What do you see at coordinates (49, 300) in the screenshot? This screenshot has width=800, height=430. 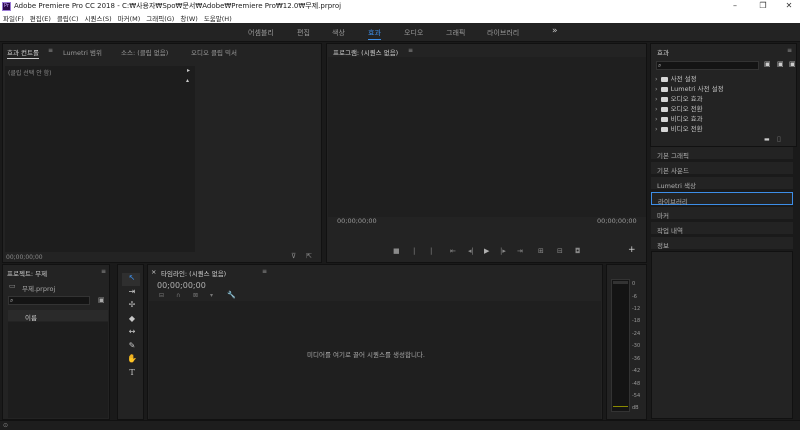 I see `project-search-input: ⌕` at bounding box center [49, 300].